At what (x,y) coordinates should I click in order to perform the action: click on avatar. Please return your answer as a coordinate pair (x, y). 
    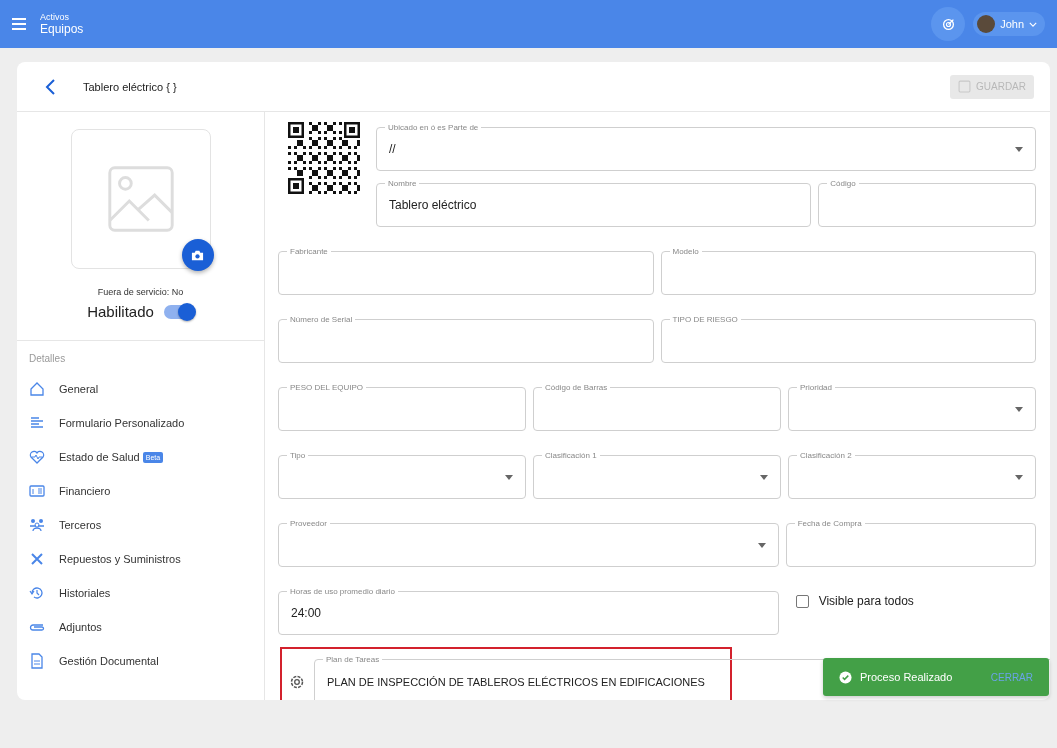
    Looking at the image, I should click on (986, 24).